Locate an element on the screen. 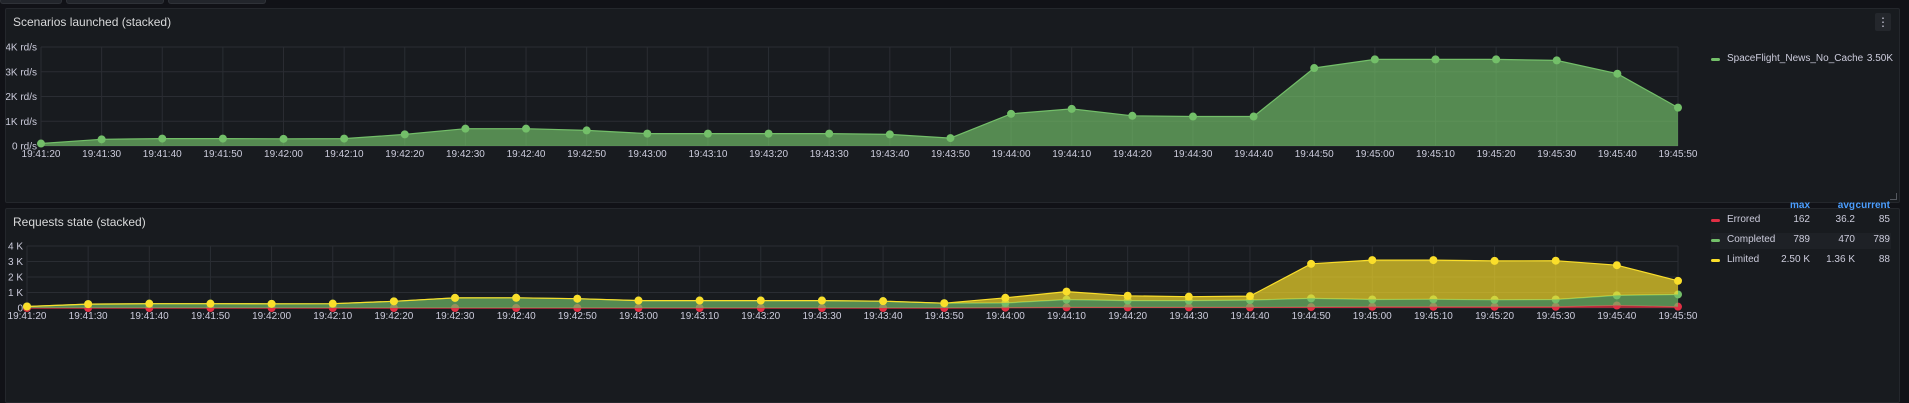  x-tick-label: 19:43:00 is located at coordinates (647, 154).